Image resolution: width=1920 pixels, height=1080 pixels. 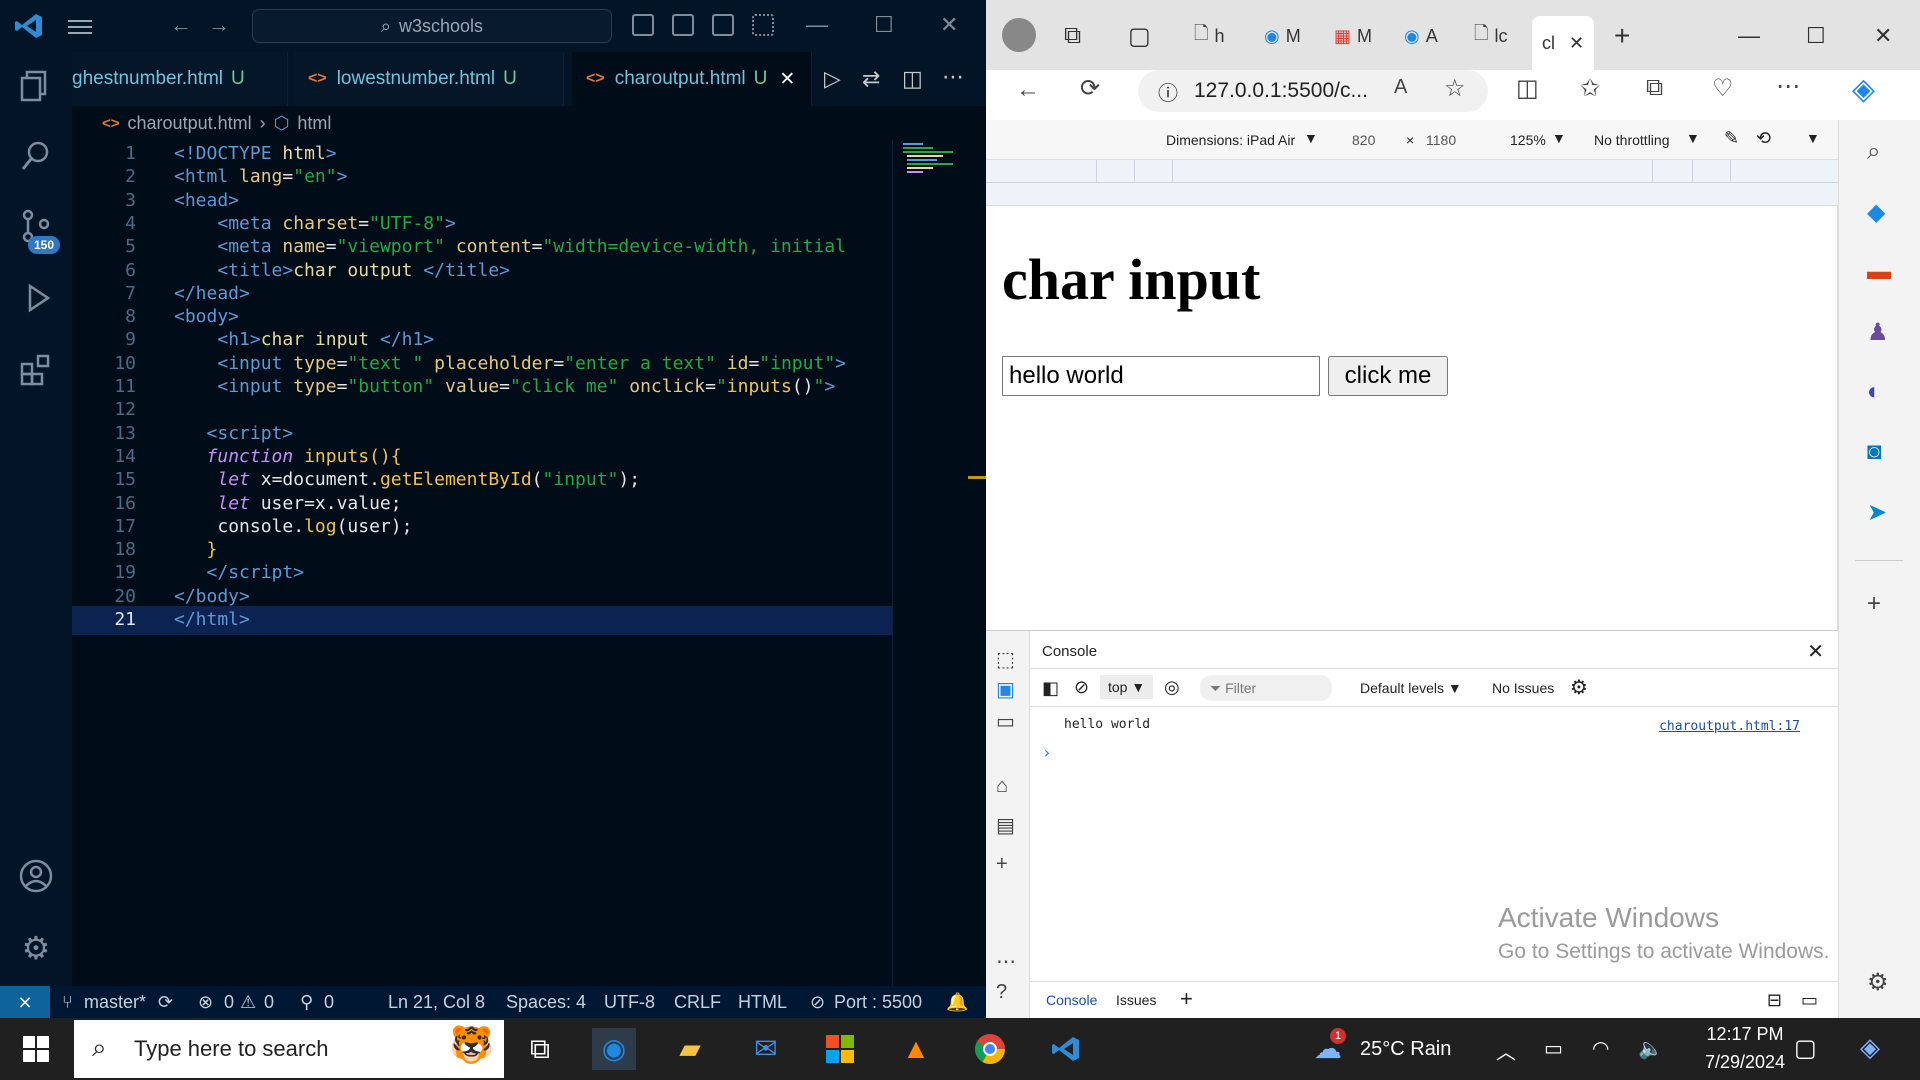 What do you see at coordinates (1805, 1048) in the screenshot?
I see `notification-center-icon: ▢` at bounding box center [1805, 1048].